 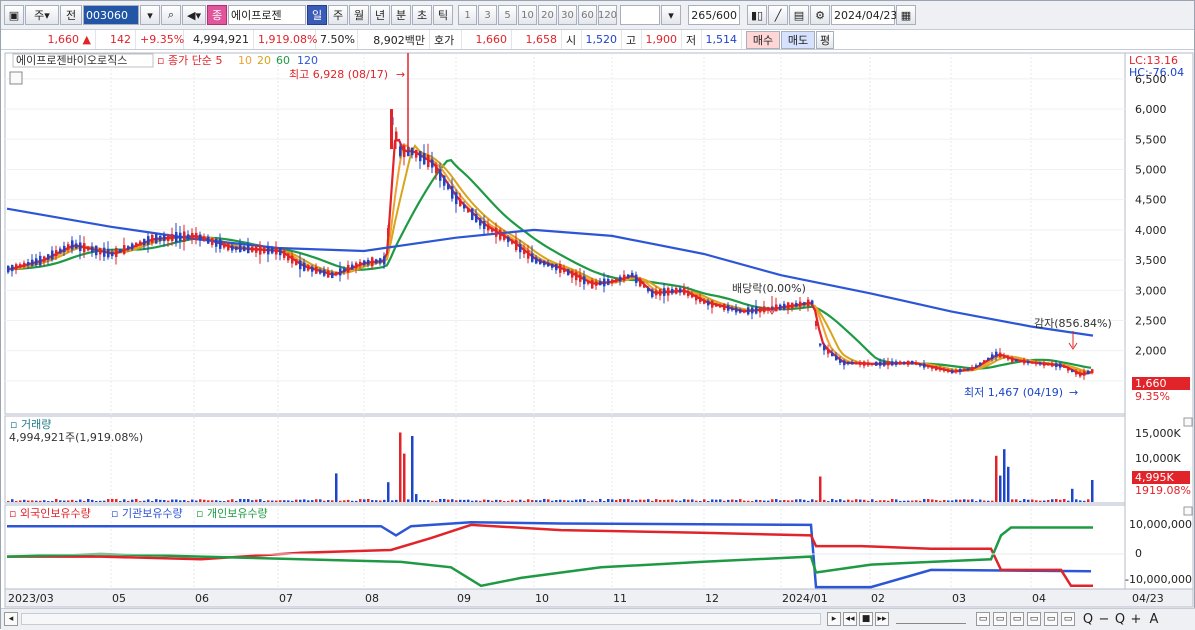 What do you see at coordinates (931, 619) in the screenshot?
I see `zoom-slider` at bounding box center [931, 619].